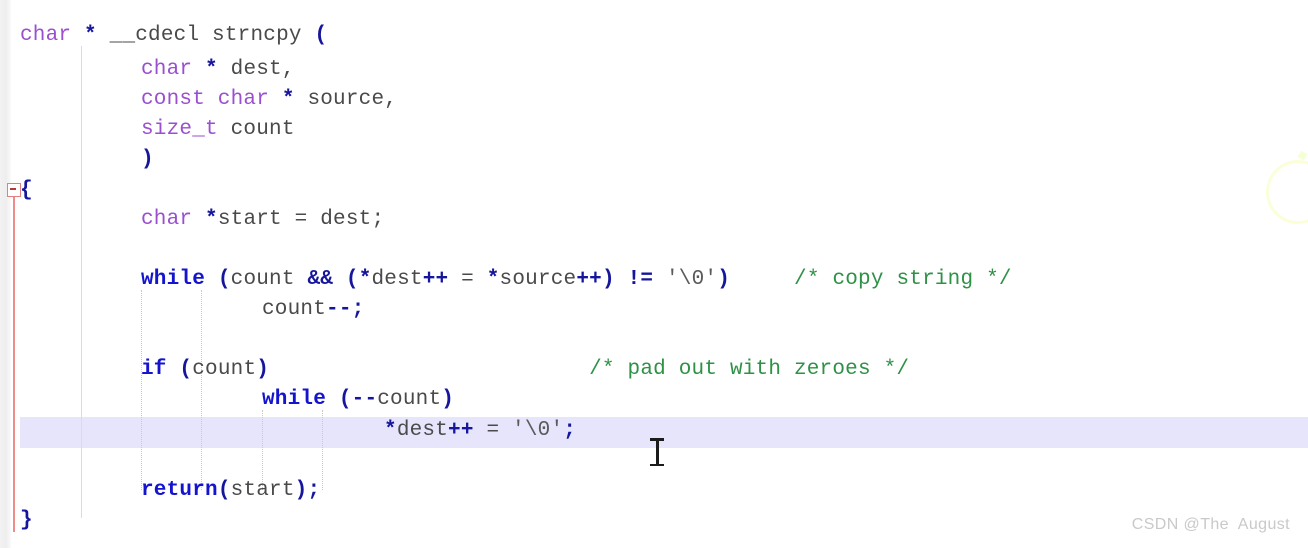 Image resolution: width=1308 pixels, height=548 pixels. Describe the element at coordinates (1210, 524) in the screenshot. I see `csdn-watermark: CSDN @The August` at that location.